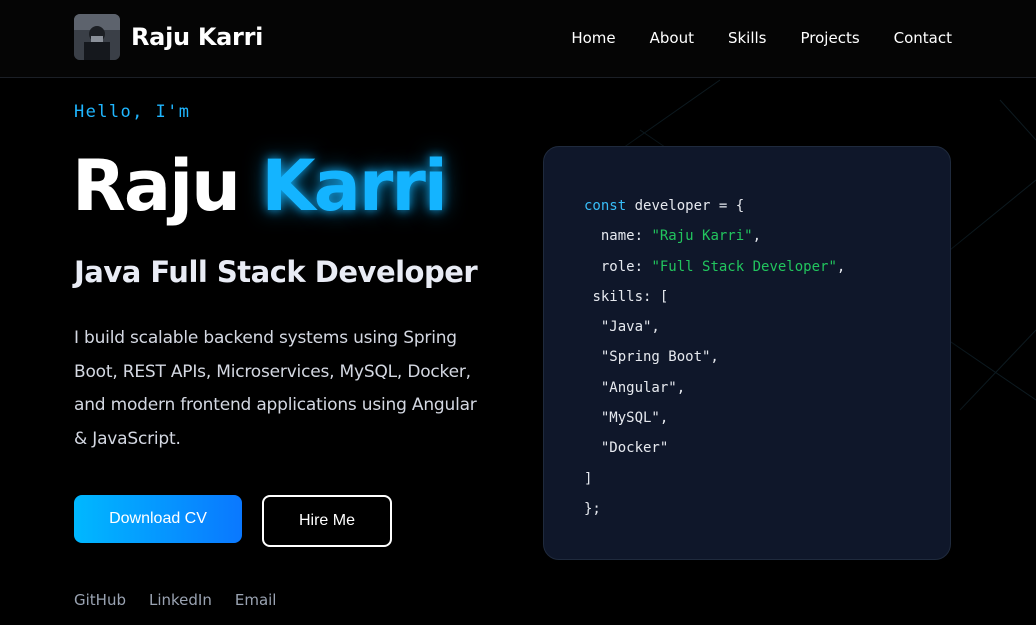  Describe the element at coordinates (132, 112) in the screenshot. I see `hero-greeting: Hello, I'm` at that location.